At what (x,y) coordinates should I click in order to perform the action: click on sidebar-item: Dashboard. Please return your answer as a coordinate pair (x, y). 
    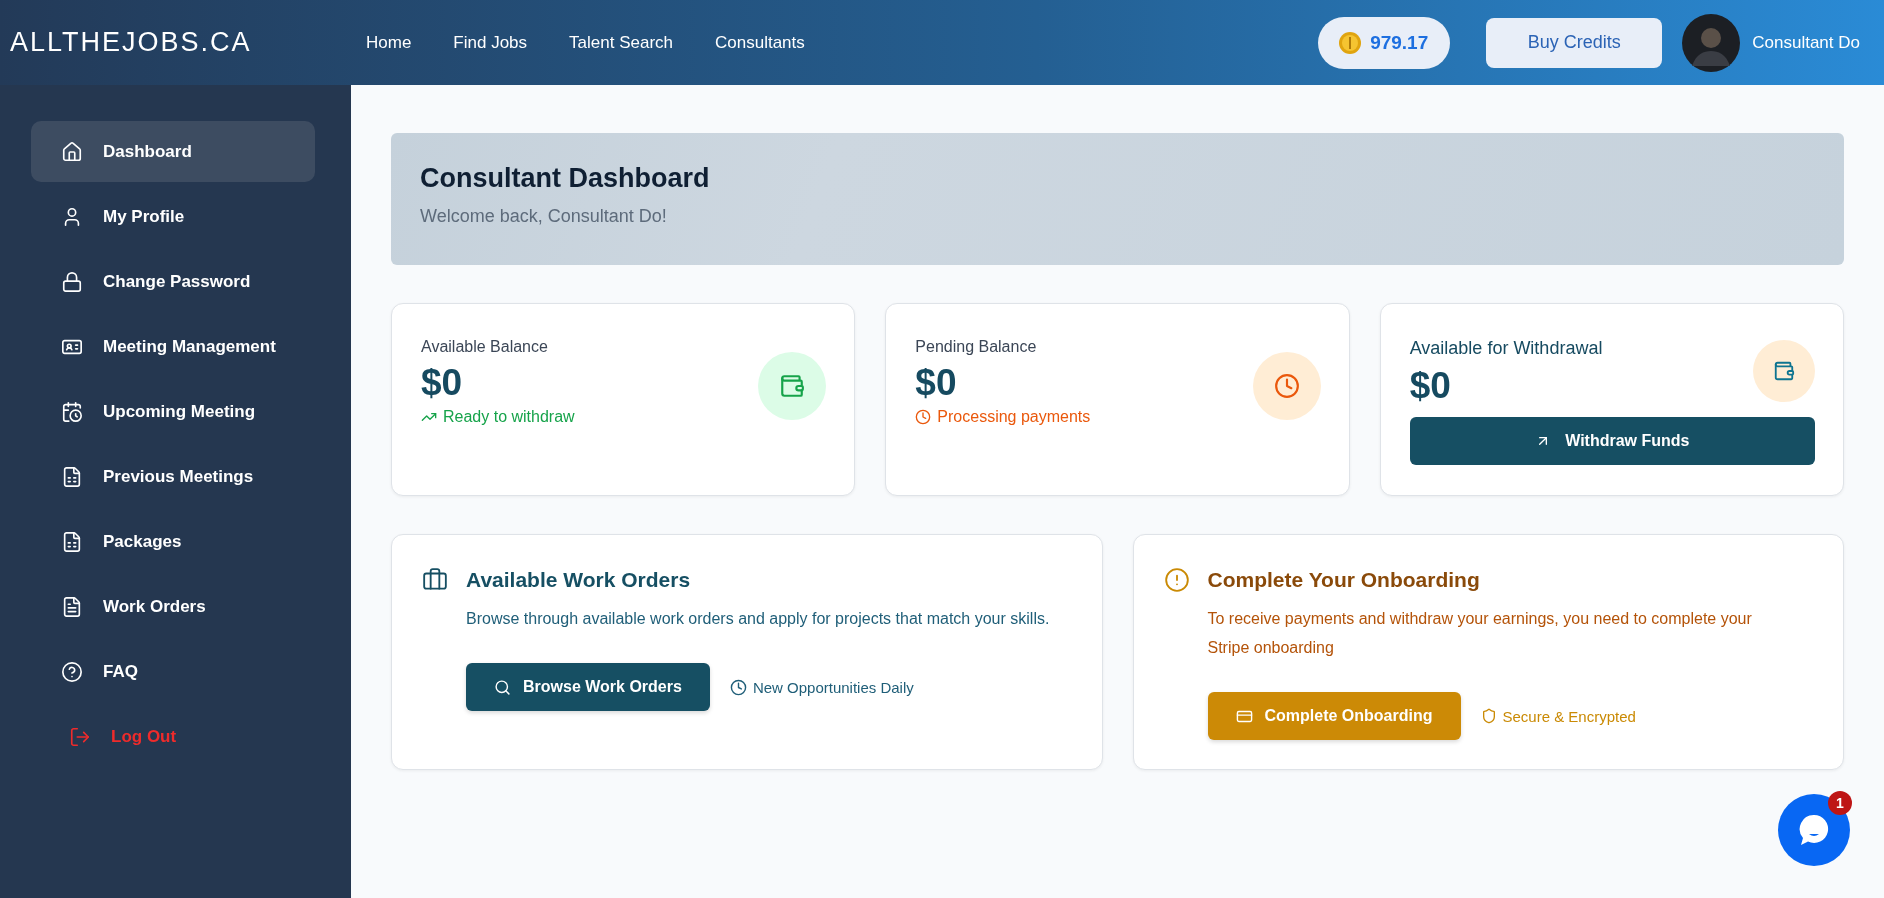
    Looking at the image, I should click on (173, 151).